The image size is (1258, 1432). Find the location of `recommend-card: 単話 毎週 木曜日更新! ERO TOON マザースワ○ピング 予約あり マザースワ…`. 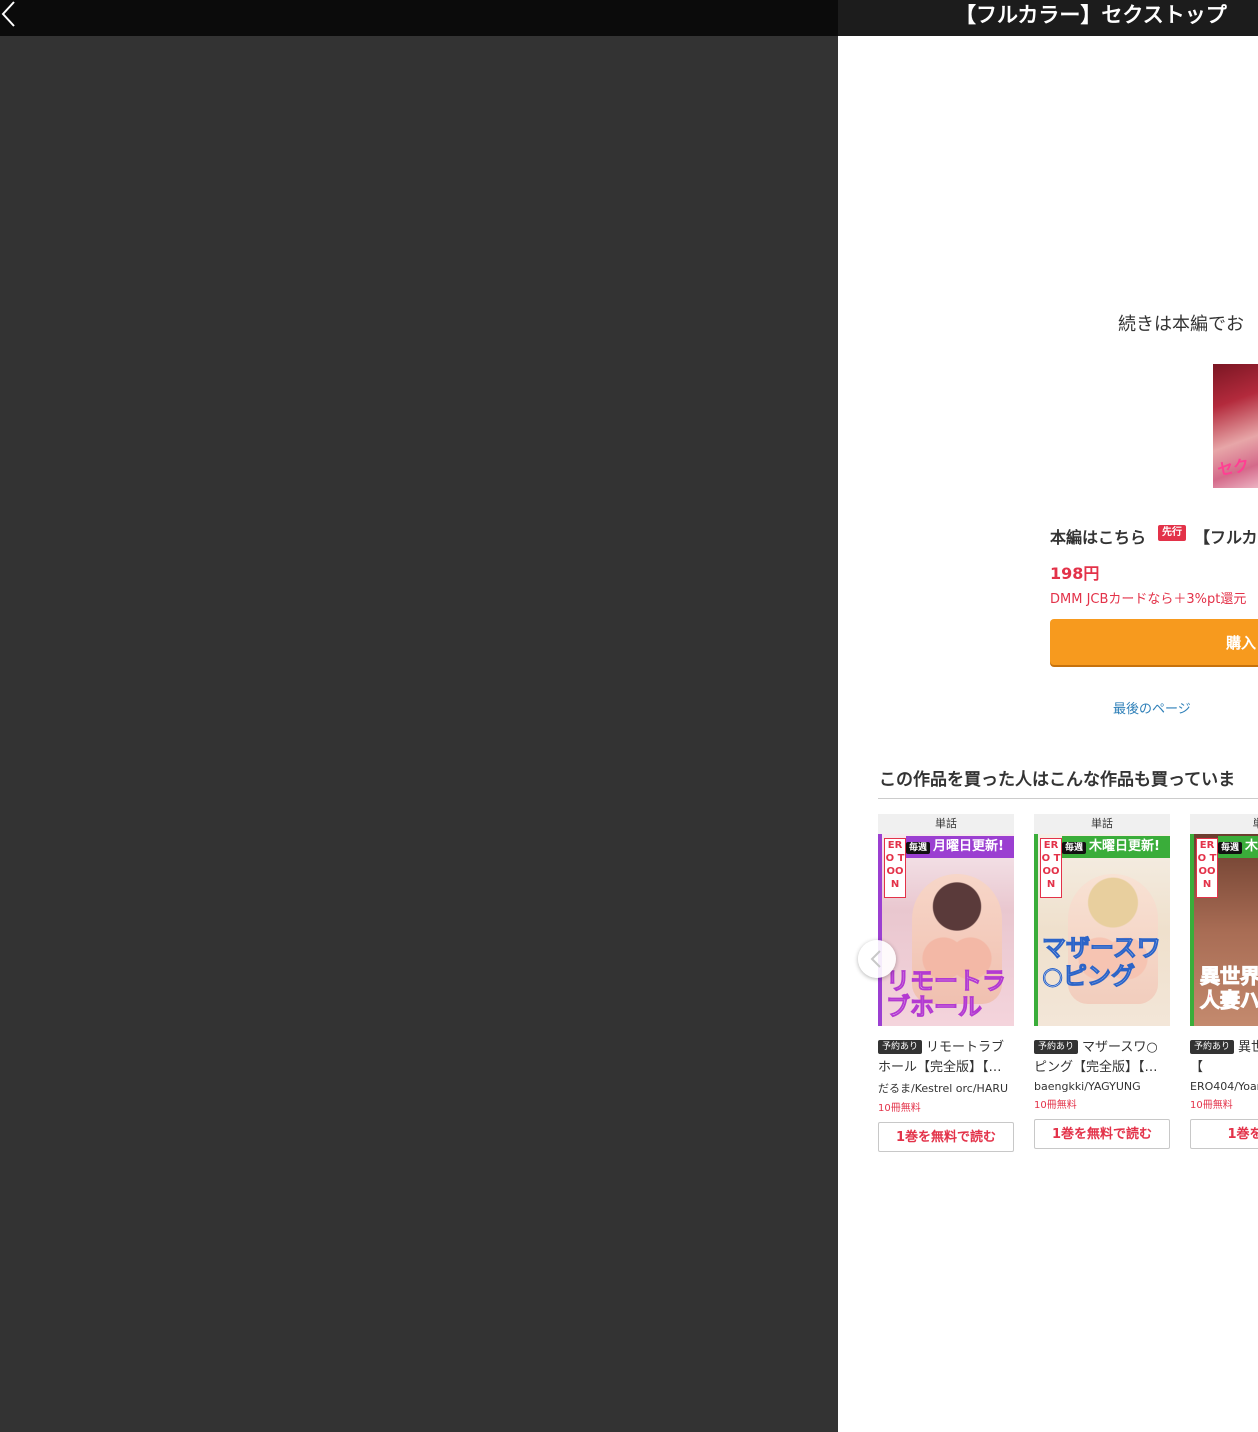

recommend-card: 単話 毎週 木曜日更新! ERO TOON マザースワ○ピング 予約あり マザースワ… is located at coordinates (1102, 981).